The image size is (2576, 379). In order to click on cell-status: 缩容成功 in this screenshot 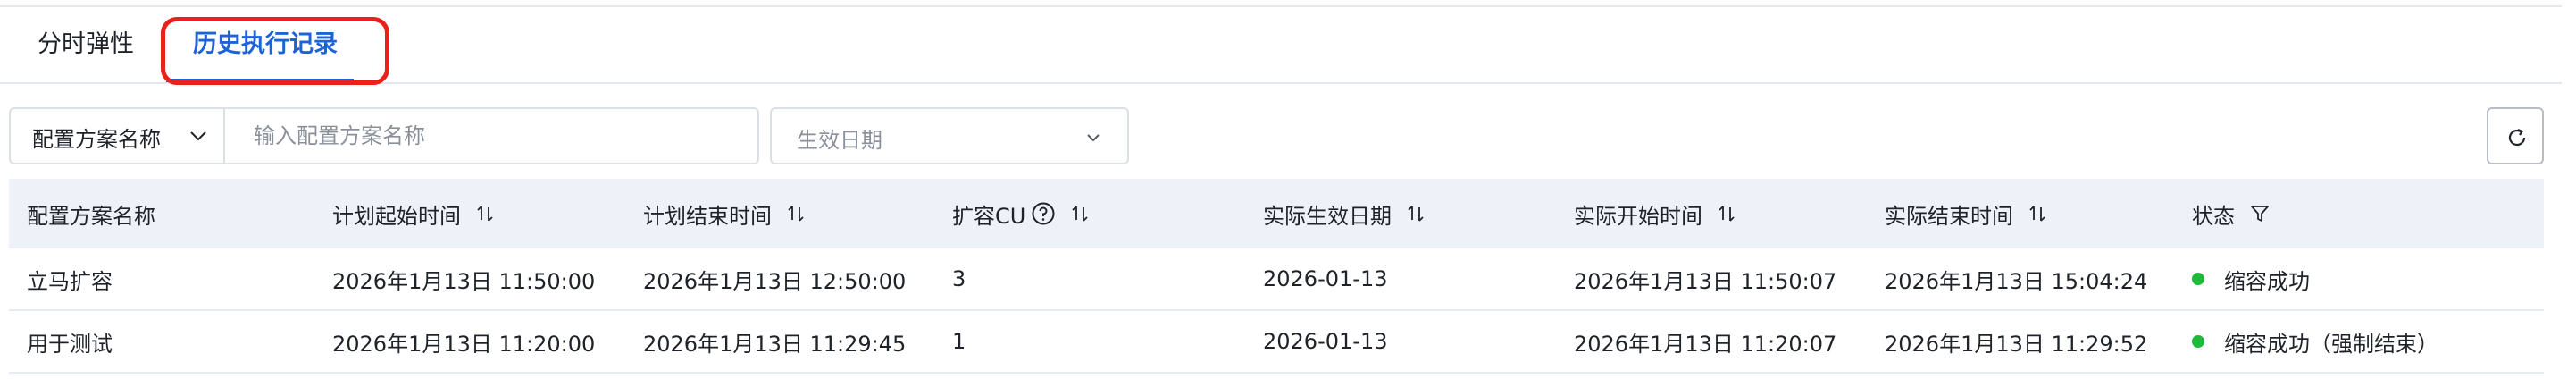, I will do `click(2251, 278)`.